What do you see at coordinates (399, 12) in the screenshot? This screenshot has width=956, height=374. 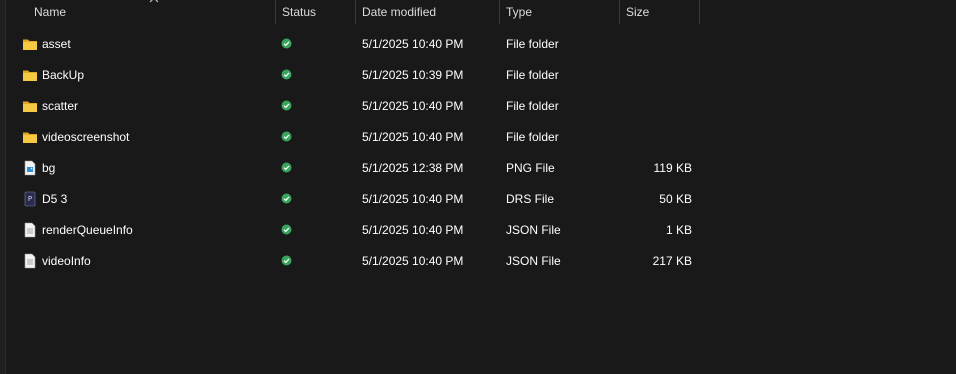 I see `column-header-date-modified: Date modified` at bounding box center [399, 12].